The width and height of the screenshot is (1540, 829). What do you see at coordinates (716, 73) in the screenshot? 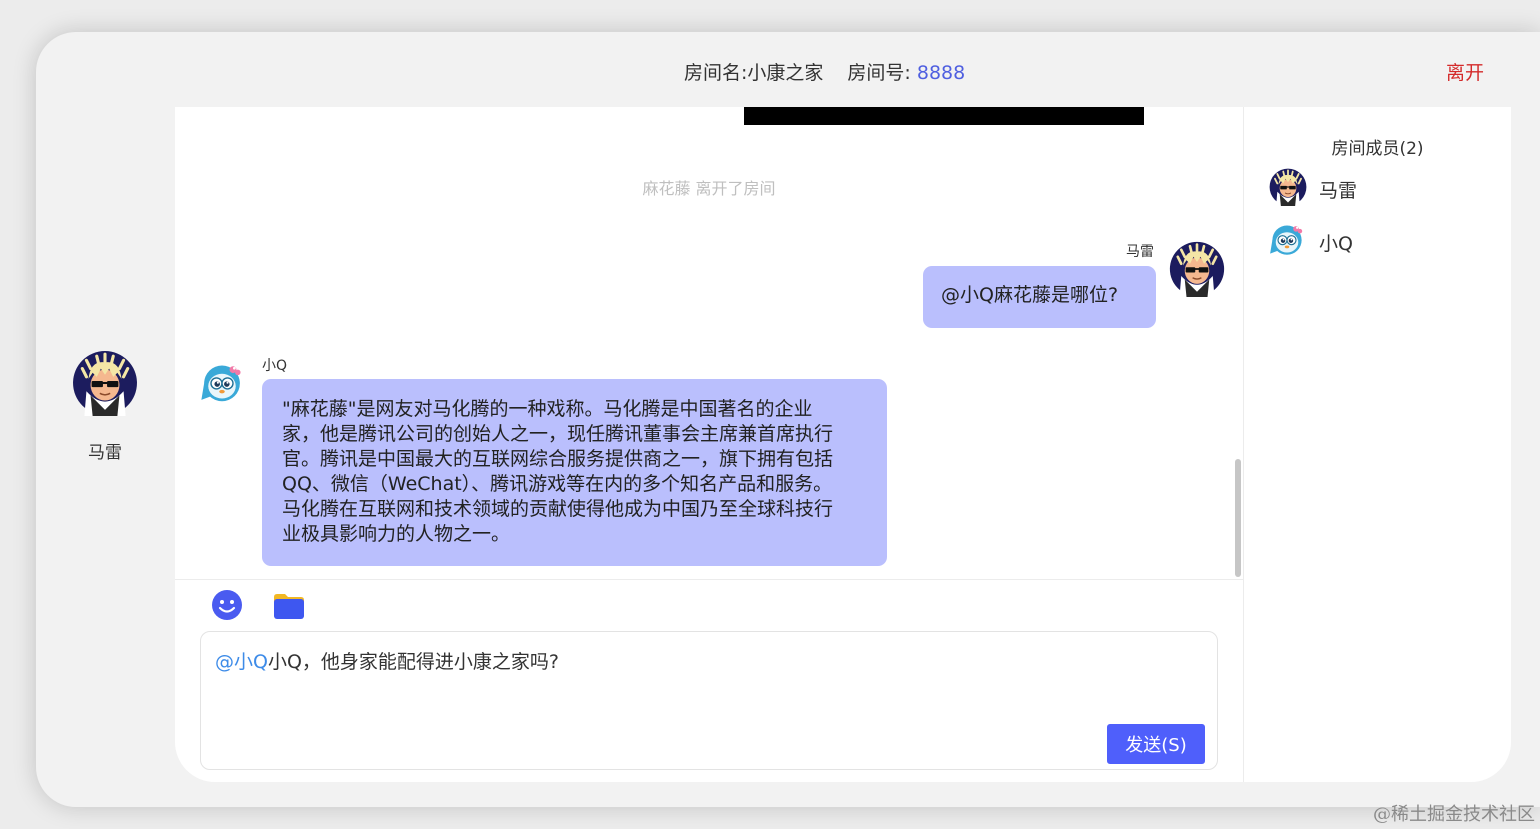
I see `room-name-label: 房间名:` at bounding box center [716, 73].